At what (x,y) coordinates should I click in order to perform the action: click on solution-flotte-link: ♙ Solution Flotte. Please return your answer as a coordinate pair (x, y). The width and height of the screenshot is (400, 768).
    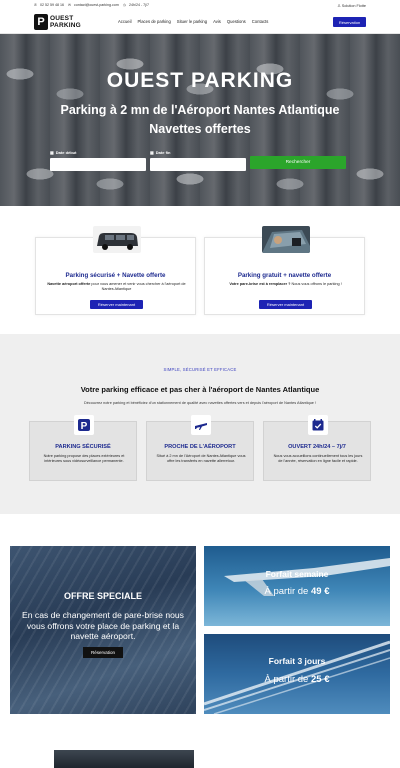
    Looking at the image, I should click on (351, 5).